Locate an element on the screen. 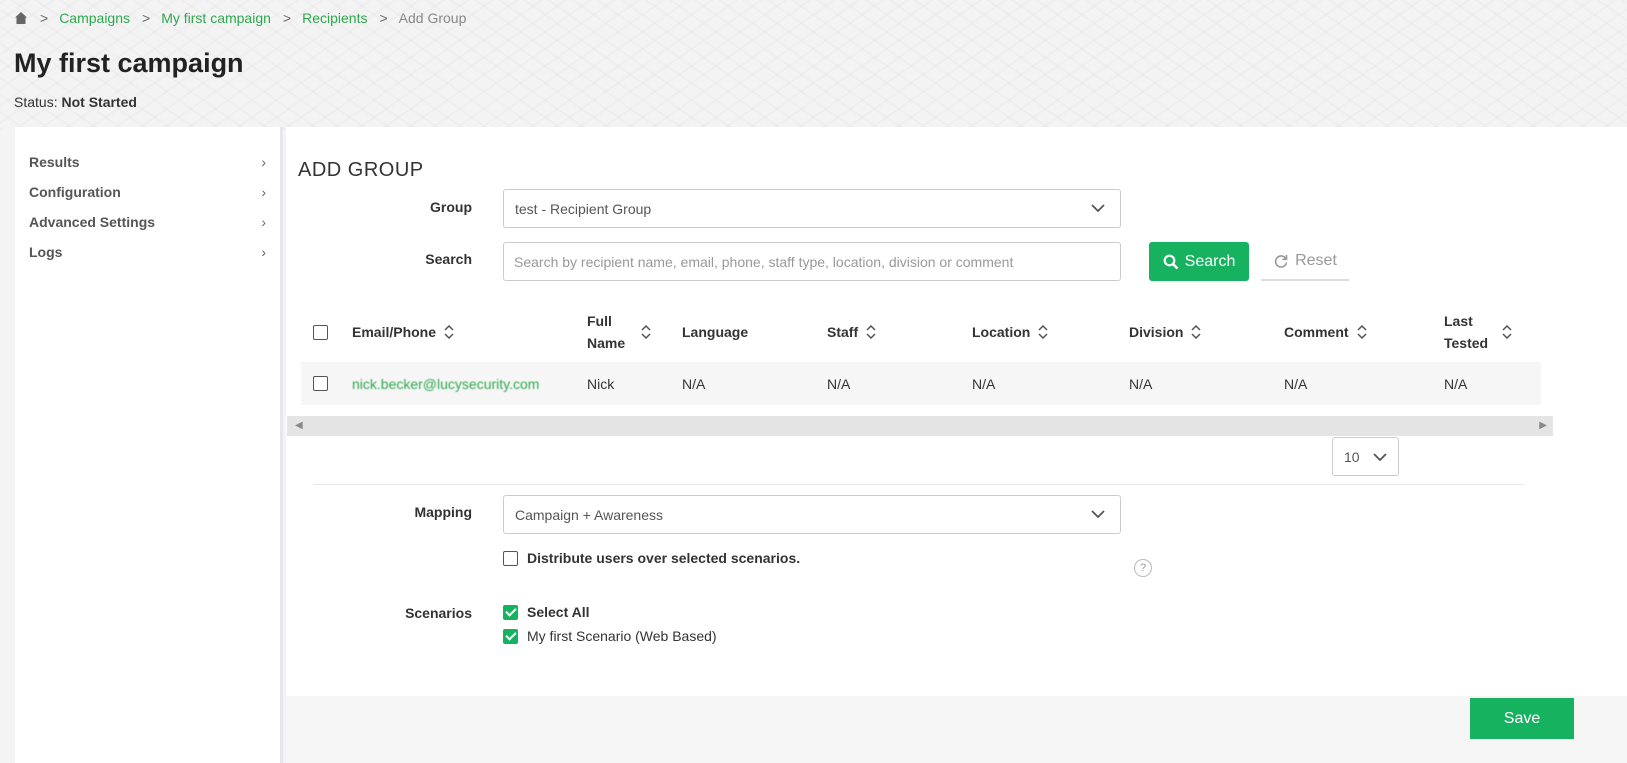  section-title: ADD GROUP is located at coordinates (361, 170).